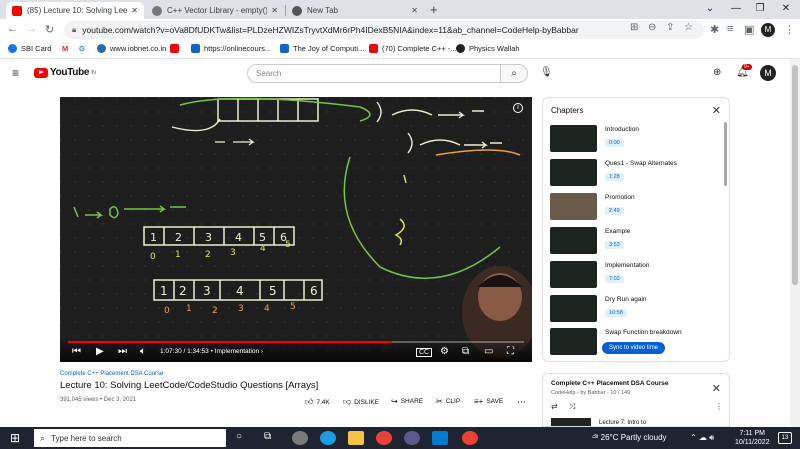 This screenshot has height=449, width=800. Describe the element at coordinates (322, 10) in the screenshot. I see `tab-title: New Tab` at that location.